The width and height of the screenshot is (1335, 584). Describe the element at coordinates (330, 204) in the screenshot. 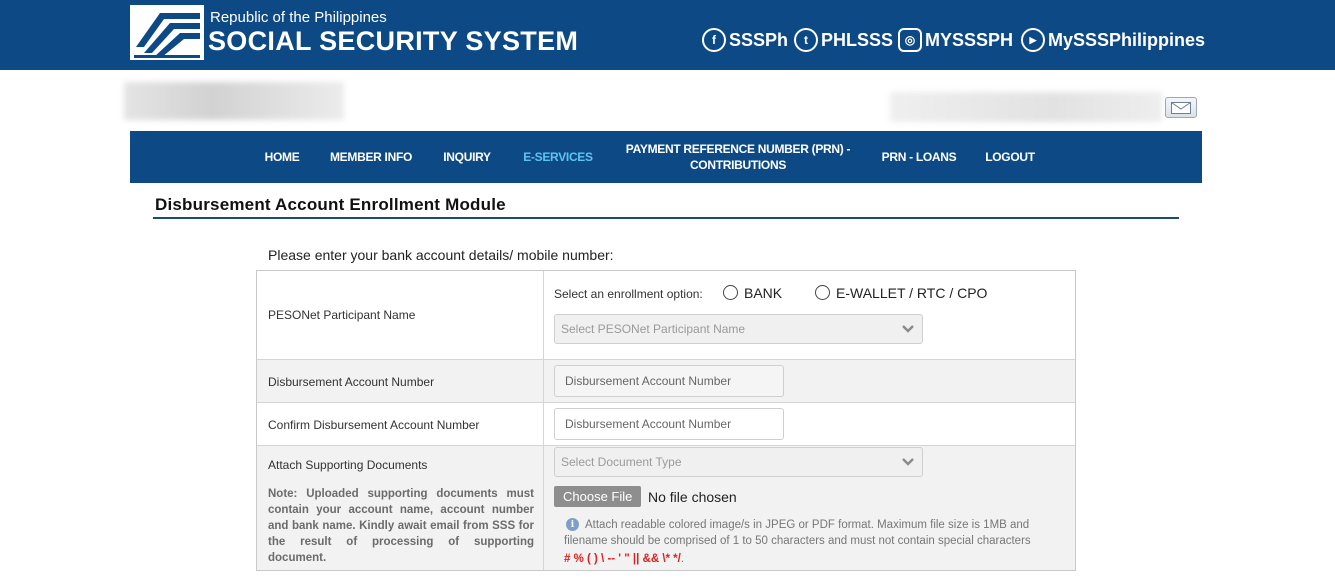

I see `page-title: Disbursement Account Enrollment Module` at that location.